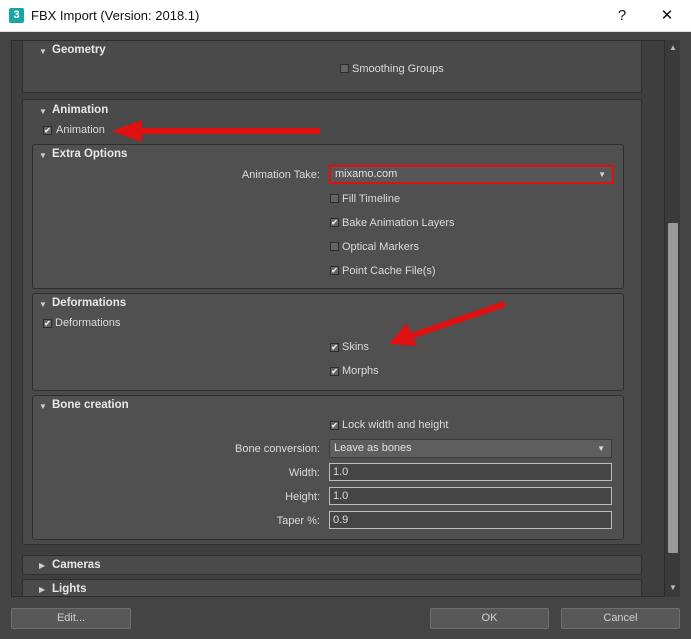 The image size is (691, 639). What do you see at coordinates (47, 130) in the screenshot?
I see `animation-checkbox: ✔` at bounding box center [47, 130].